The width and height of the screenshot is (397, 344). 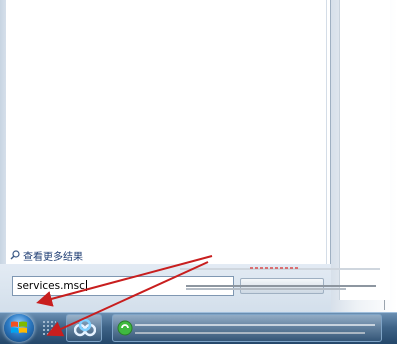 I want to click on arrow-to-start-orb, so click(x=127, y=299).